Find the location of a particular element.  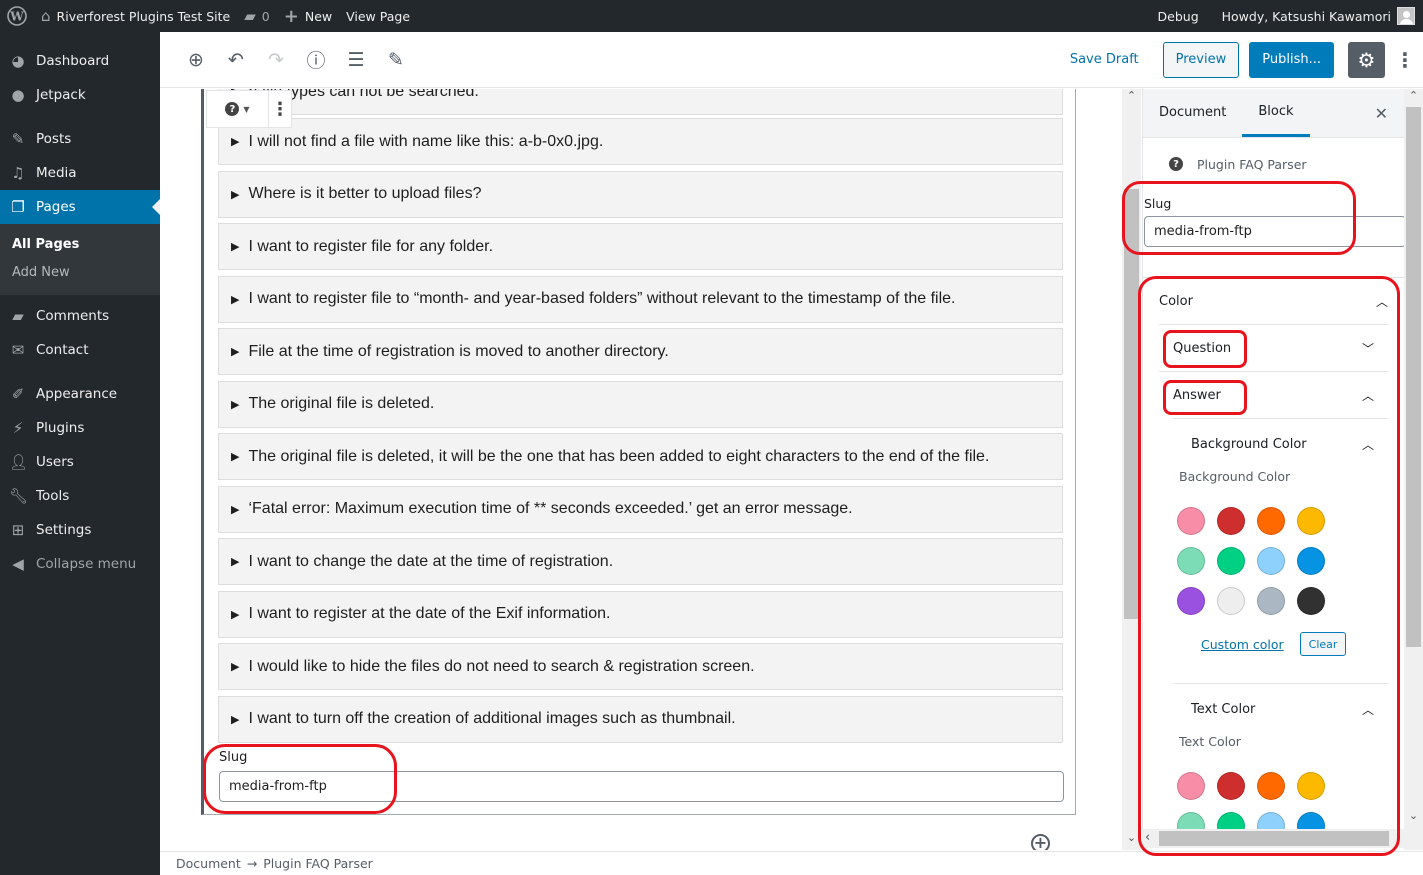

settings-toggle-button: ⚙ is located at coordinates (1366, 59).